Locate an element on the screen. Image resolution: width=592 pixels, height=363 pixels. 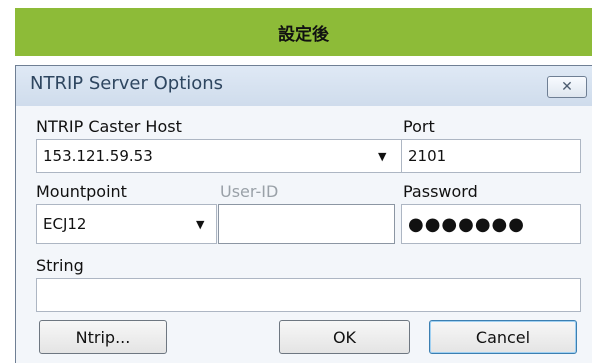
ok-button: OK is located at coordinates (344, 337).